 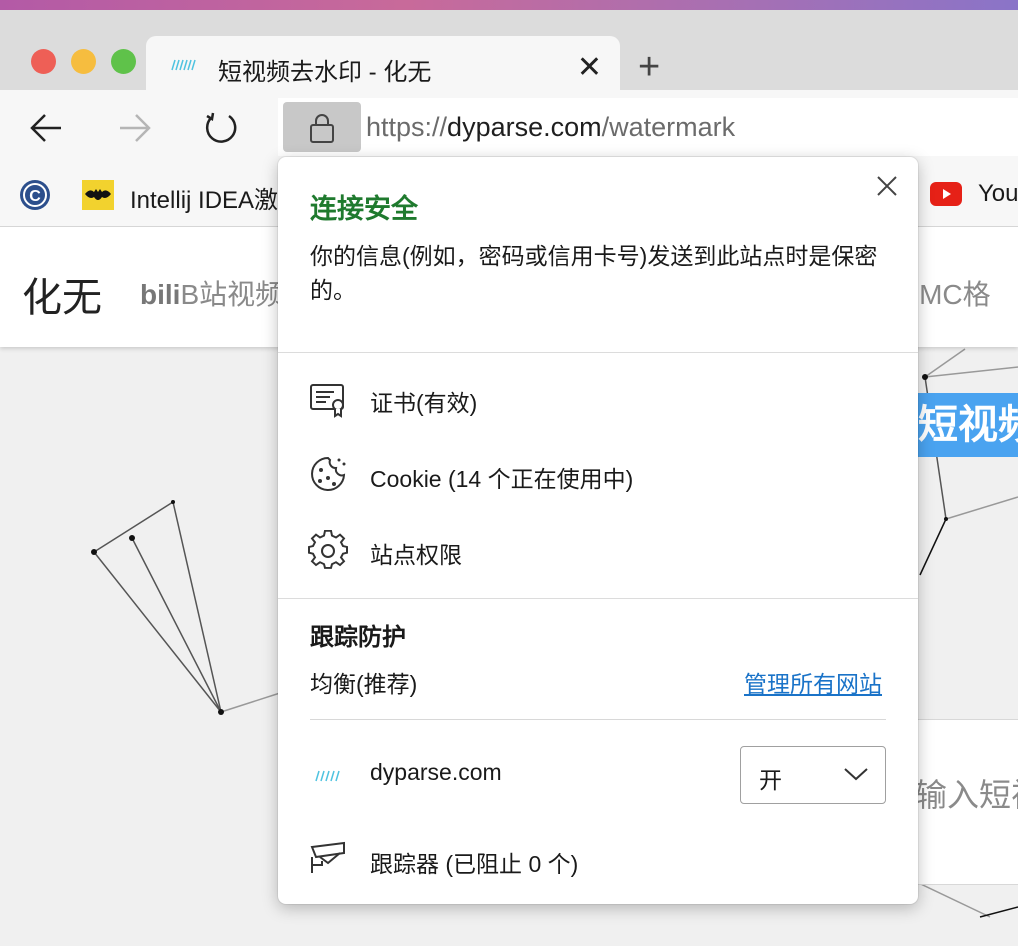 What do you see at coordinates (327, 401) in the screenshot?
I see `certificate-icon` at bounding box center [327, 401].